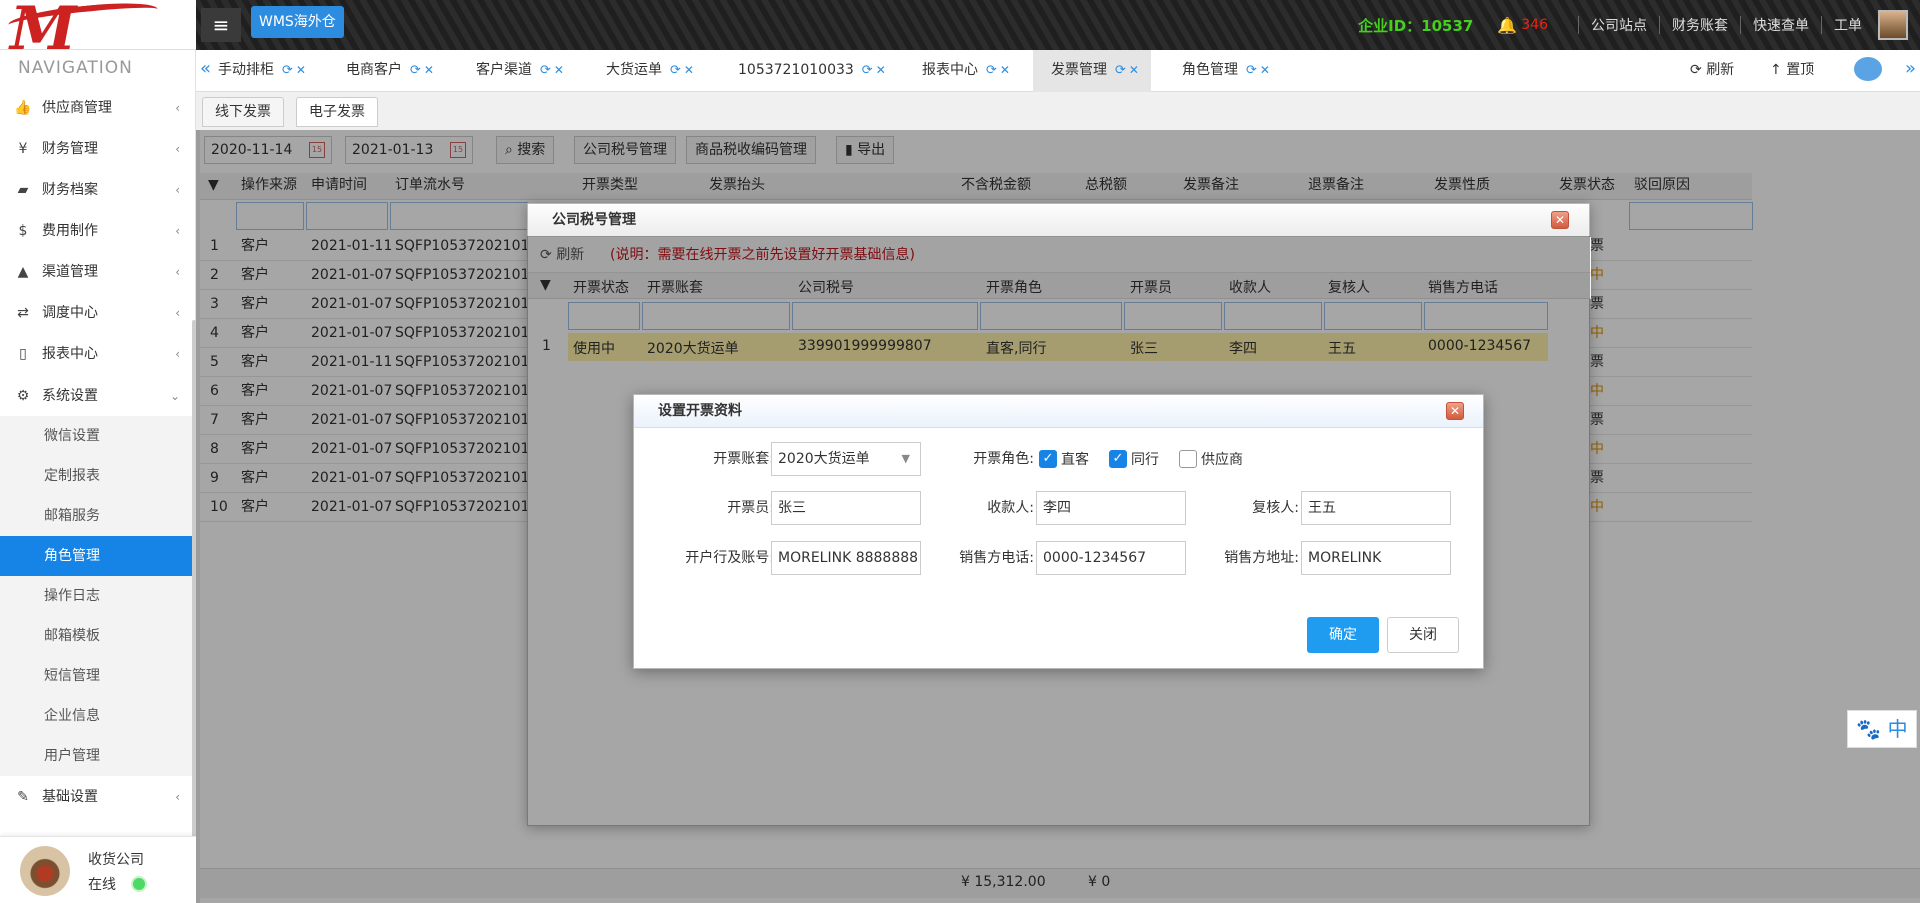 This screenshot has width=1920, height=903. Describe the element at coordinates (1882, 729) in the screenshot. I see `ime-indicator: 🐾 中` at that location.